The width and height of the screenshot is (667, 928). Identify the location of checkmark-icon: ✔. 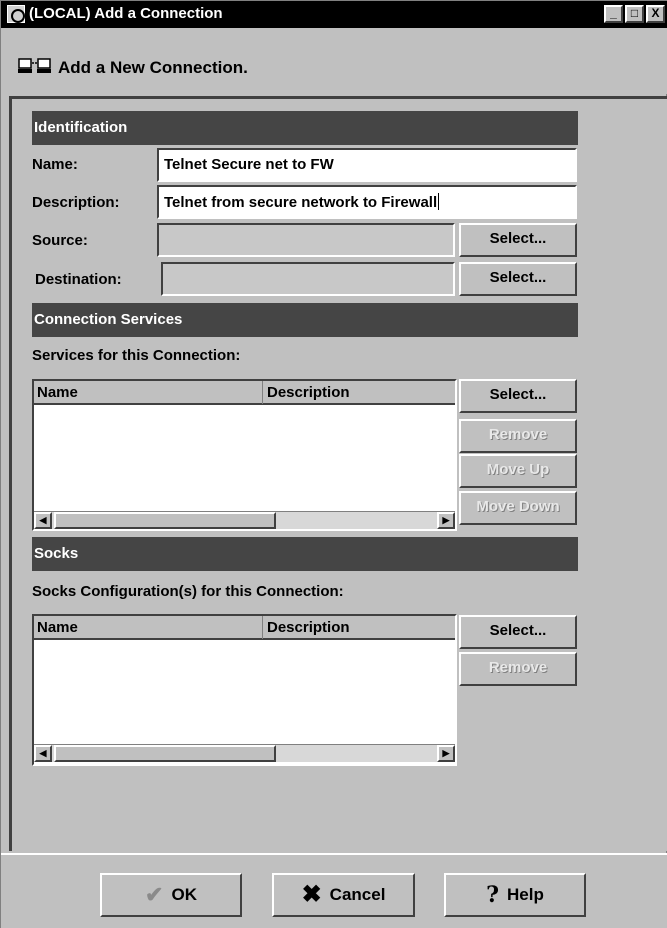
(154, 894).